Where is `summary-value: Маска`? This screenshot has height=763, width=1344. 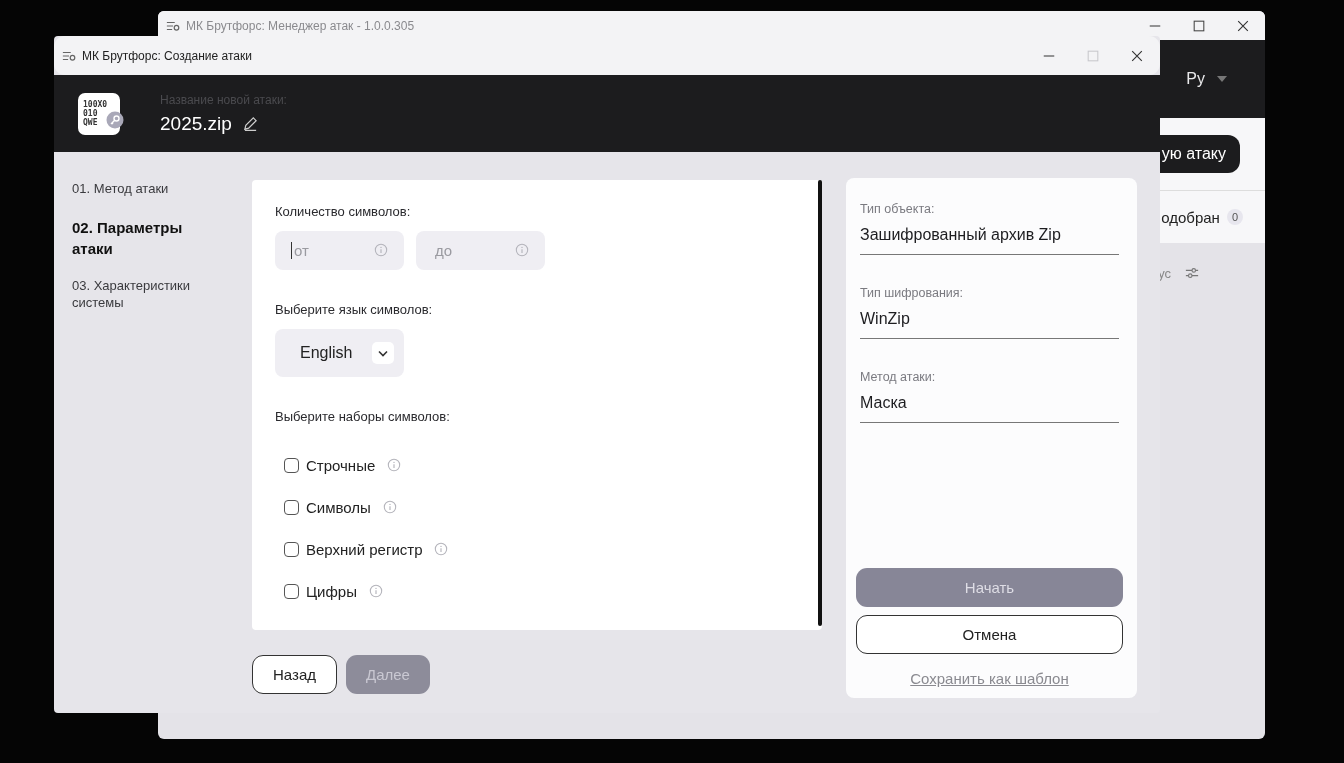
summary-value: Маска is located at coordinates (884, 403).